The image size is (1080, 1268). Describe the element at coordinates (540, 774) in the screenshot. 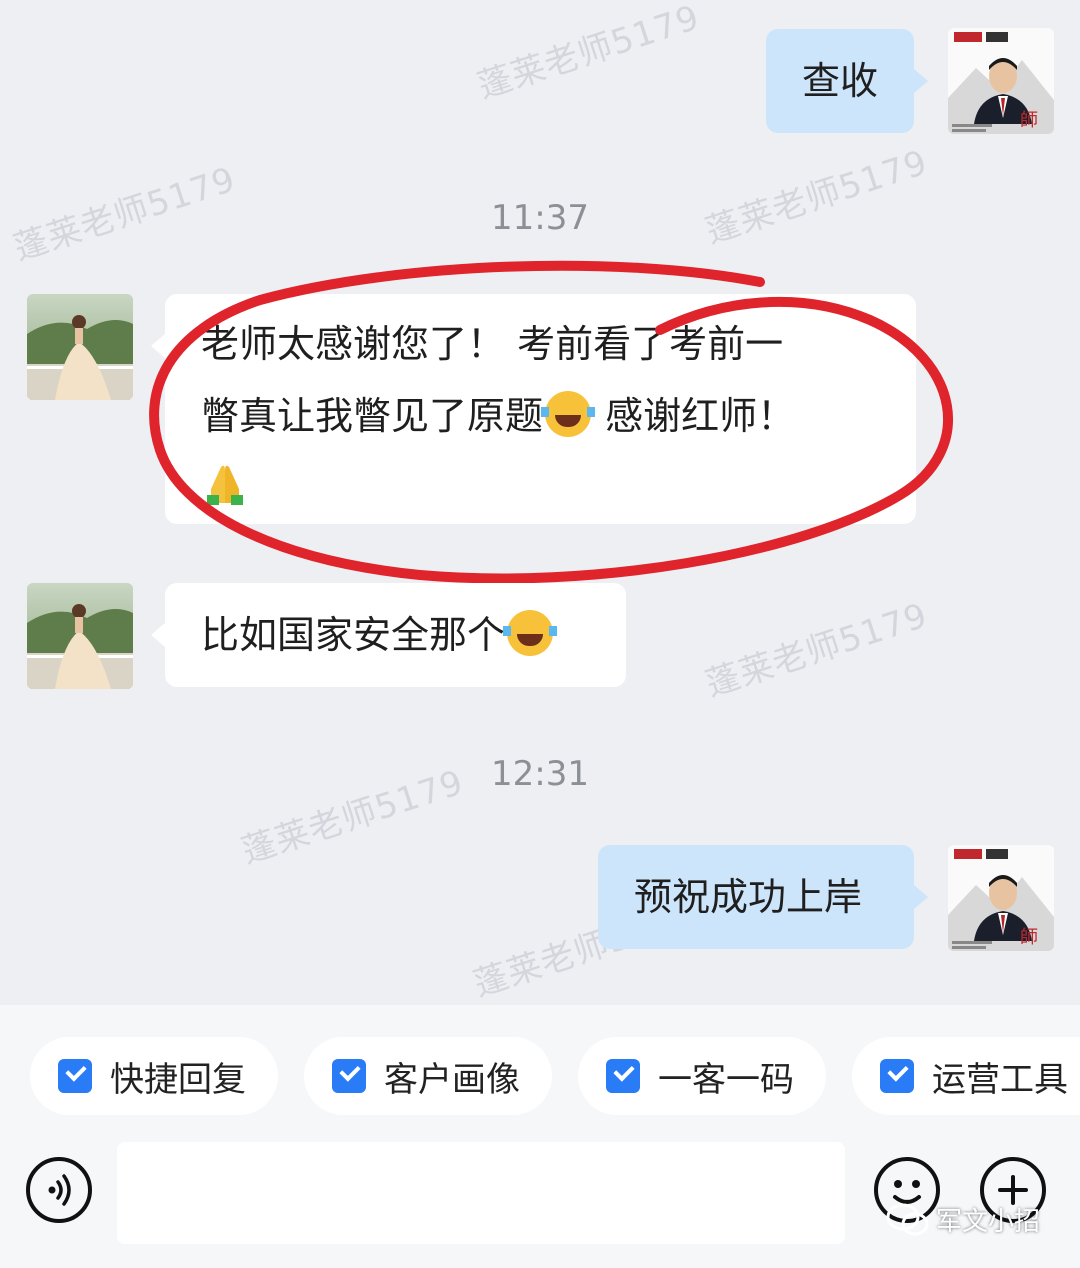

I see `timestamp: 12:31` at that location.